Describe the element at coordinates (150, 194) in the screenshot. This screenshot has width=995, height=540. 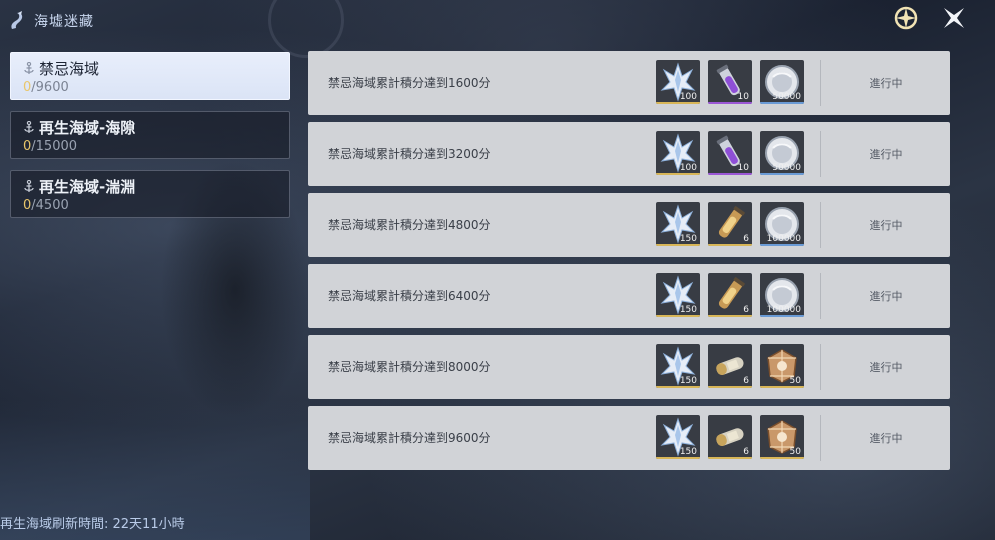
I see `sidebar-item-regen-sea-abyss: 再生海域-湍淵 0/4500` at that location.